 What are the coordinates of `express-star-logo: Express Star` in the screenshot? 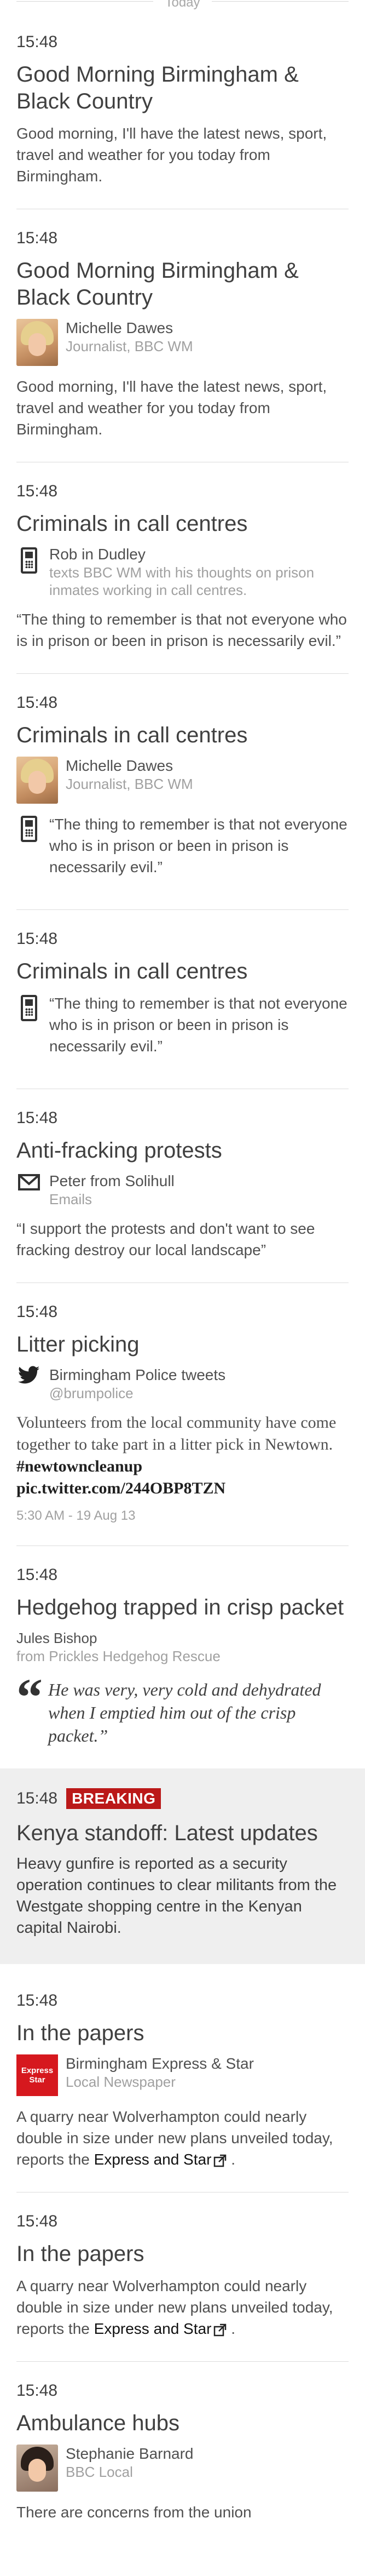 It's located at (37, 2075).